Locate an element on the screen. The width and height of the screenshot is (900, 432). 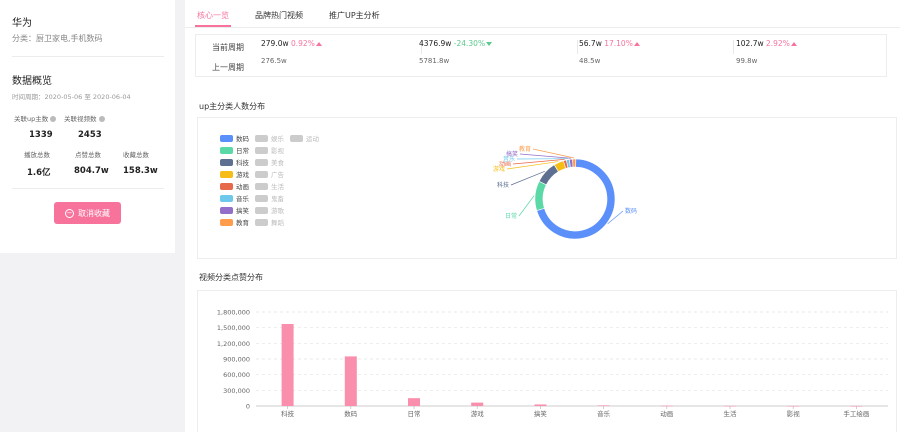
brand-name: 华为 is located at coordinates (22, 23).